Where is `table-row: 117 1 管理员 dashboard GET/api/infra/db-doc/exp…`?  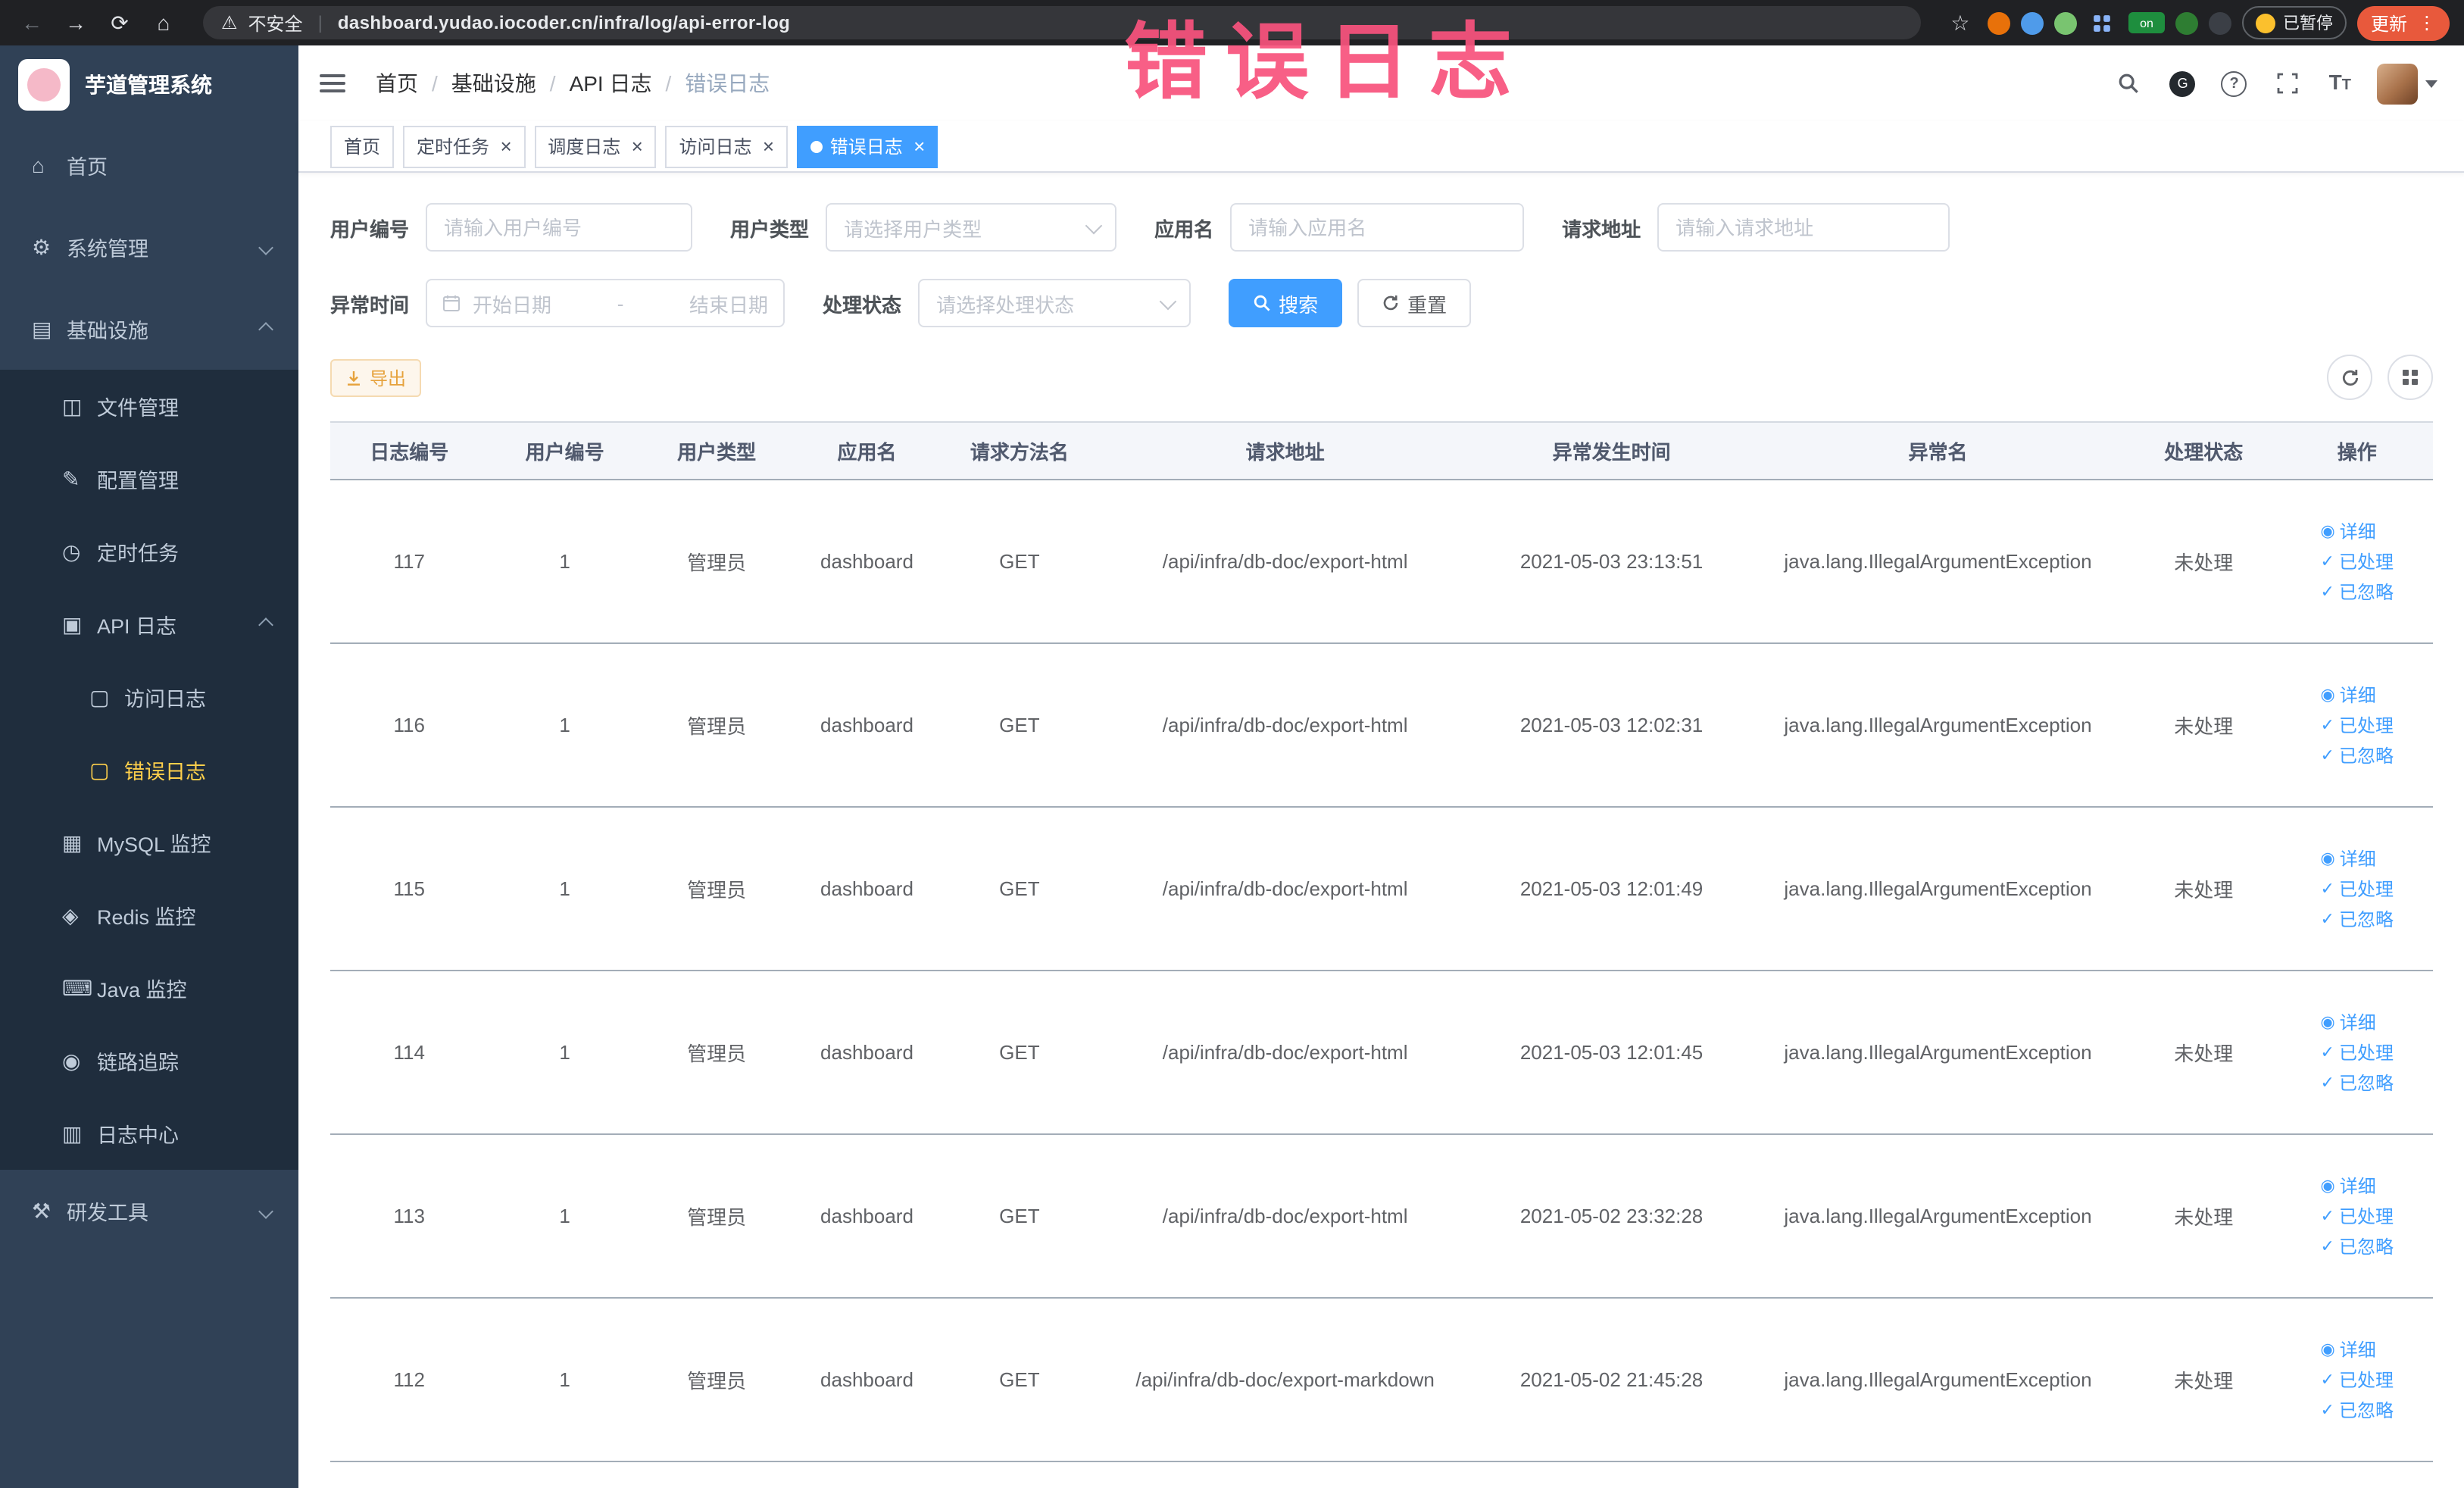
table-row: 117 1 管理员 dashboard GET/api/infra/db-doc/exp… is located at coordinates (1381, 562).